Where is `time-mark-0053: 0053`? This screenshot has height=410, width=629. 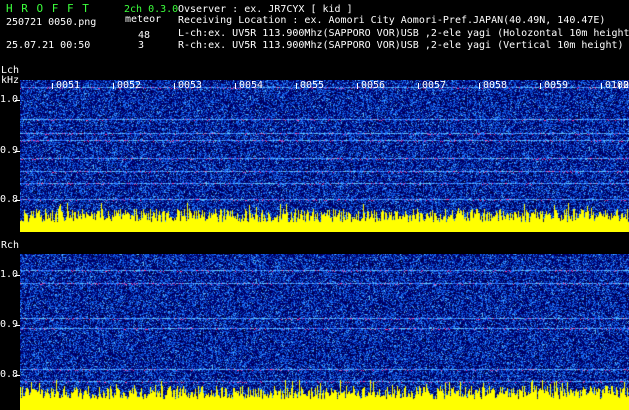
time-mark-0053: 0053 is located at coordinates (188, 85).